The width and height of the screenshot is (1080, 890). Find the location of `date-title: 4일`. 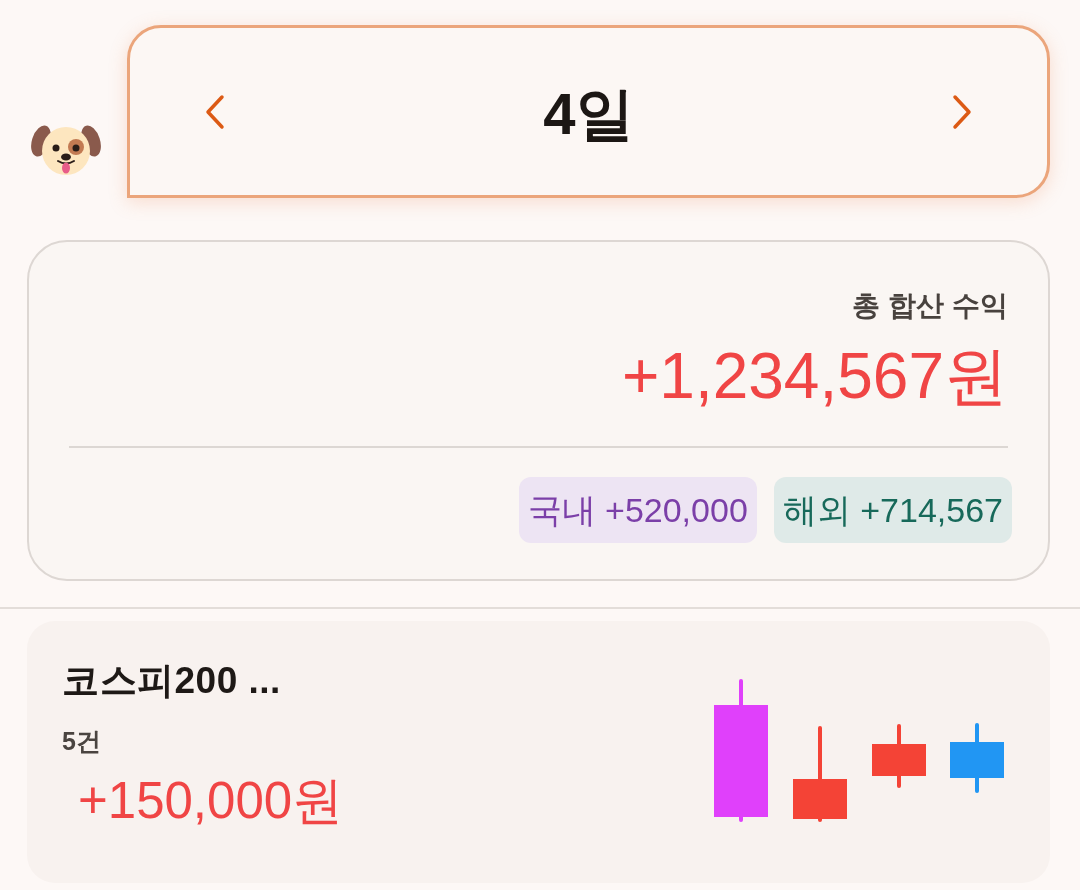

date-title: 4일 is located at coordinates (588, 113).